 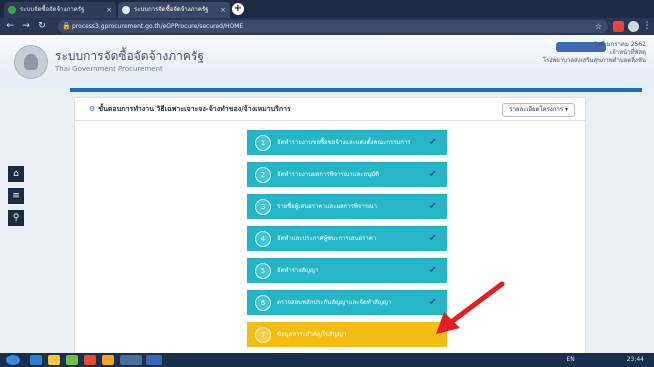 I want to click on reload-icon: ↻, so click(x=42, y=26).